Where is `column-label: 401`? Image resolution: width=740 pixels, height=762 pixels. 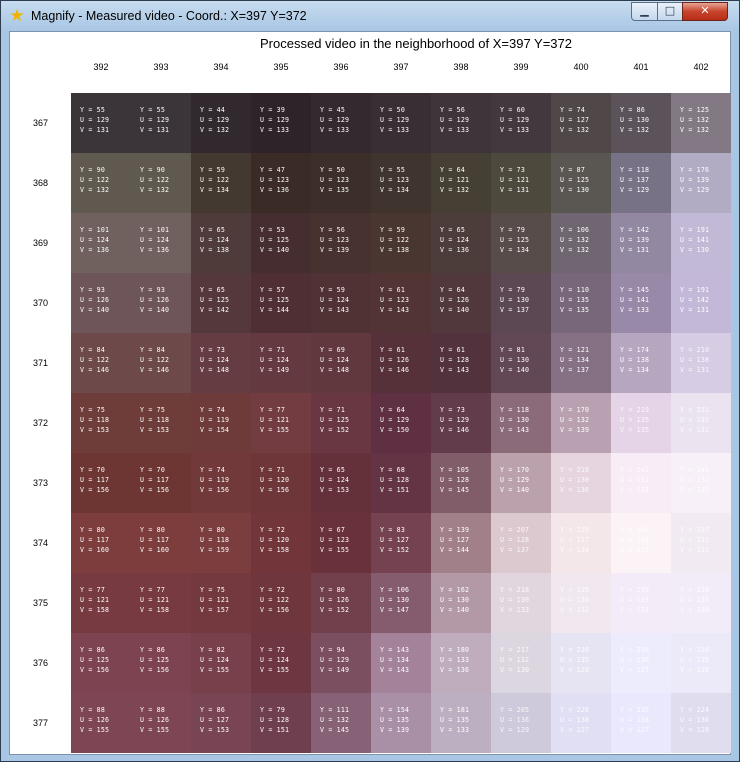
column-label: 401 is located at coordinates (641, 67).